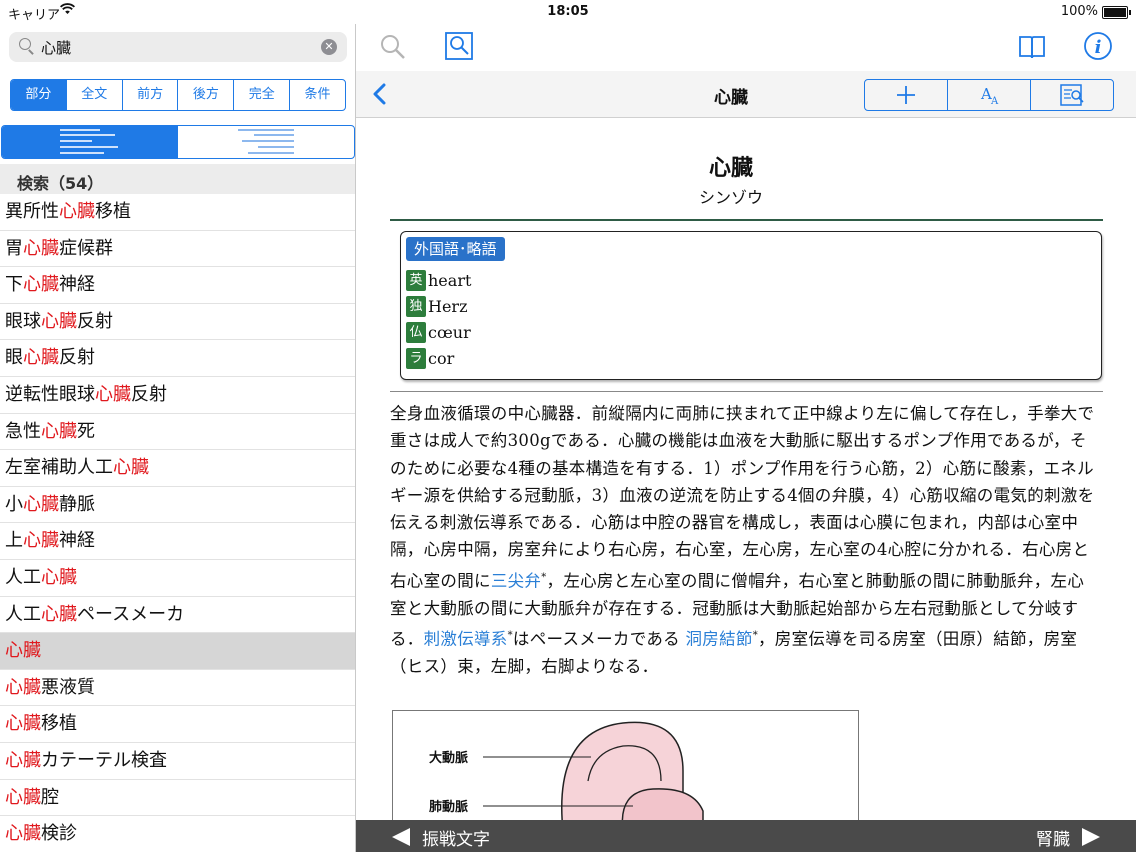  I want to click on figure-label-aorta: 大動脈, so click(448, 758).